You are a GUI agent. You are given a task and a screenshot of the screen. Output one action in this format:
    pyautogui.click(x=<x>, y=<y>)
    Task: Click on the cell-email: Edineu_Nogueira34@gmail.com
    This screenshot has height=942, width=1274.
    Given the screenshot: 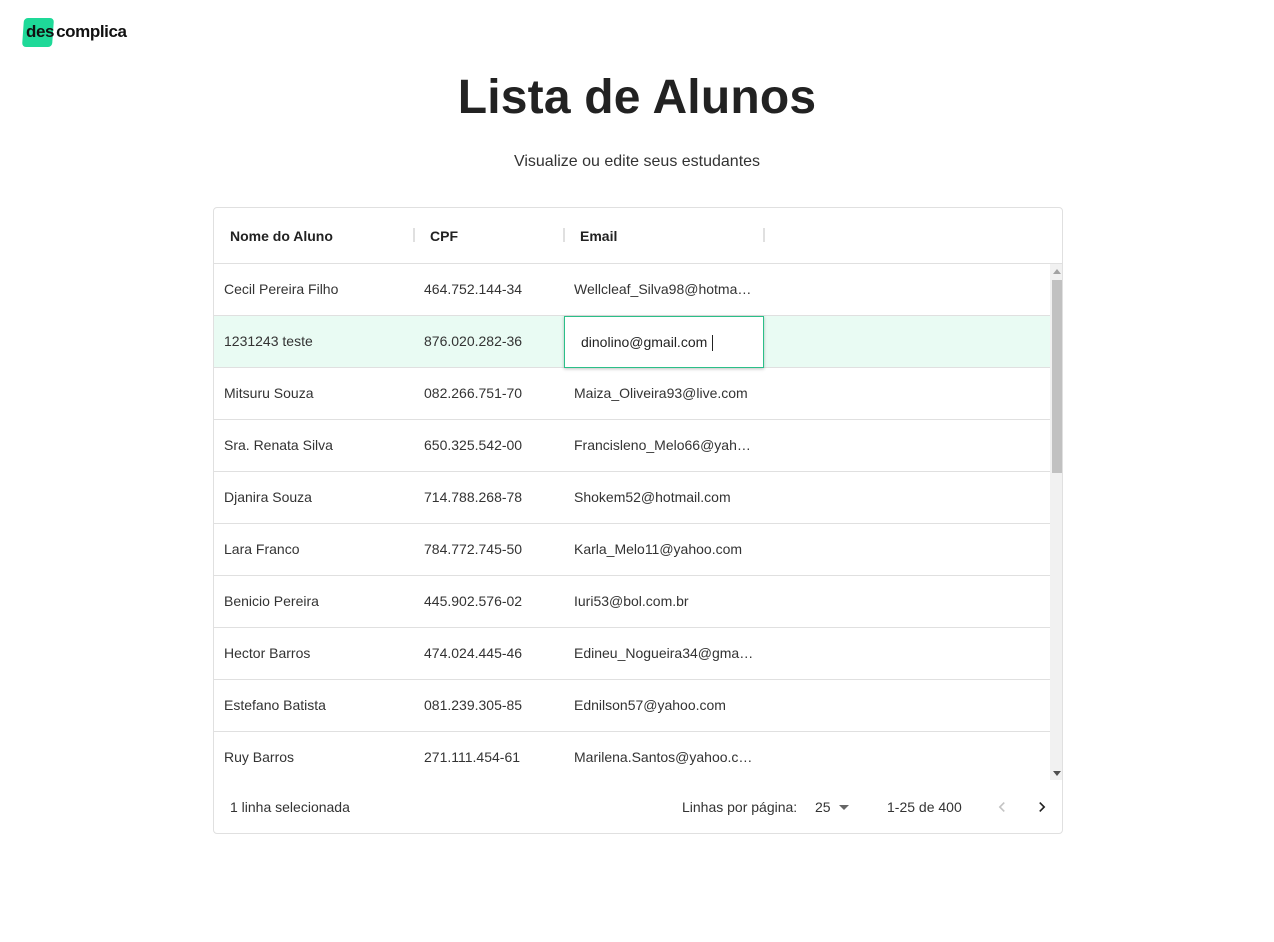 What is the action you would take?
    pyautogui.click(x=664, y=653)
    